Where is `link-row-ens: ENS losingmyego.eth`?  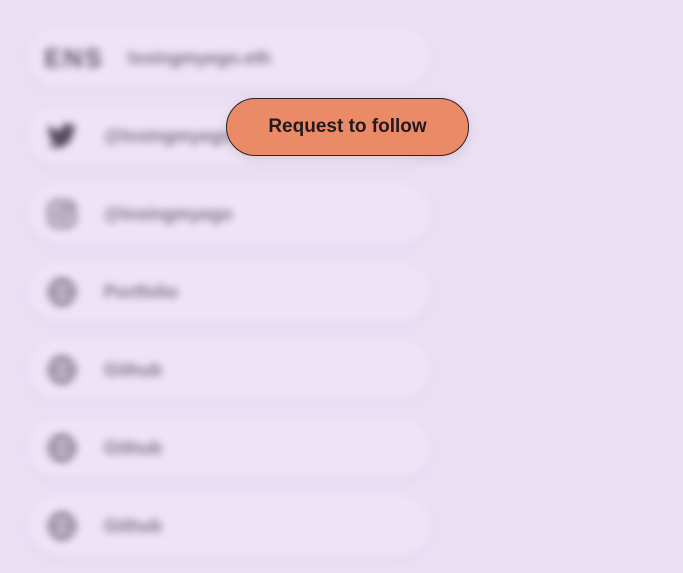
link-row-ens: ENS losingmyego.eth is located at coordinates (229, 58).